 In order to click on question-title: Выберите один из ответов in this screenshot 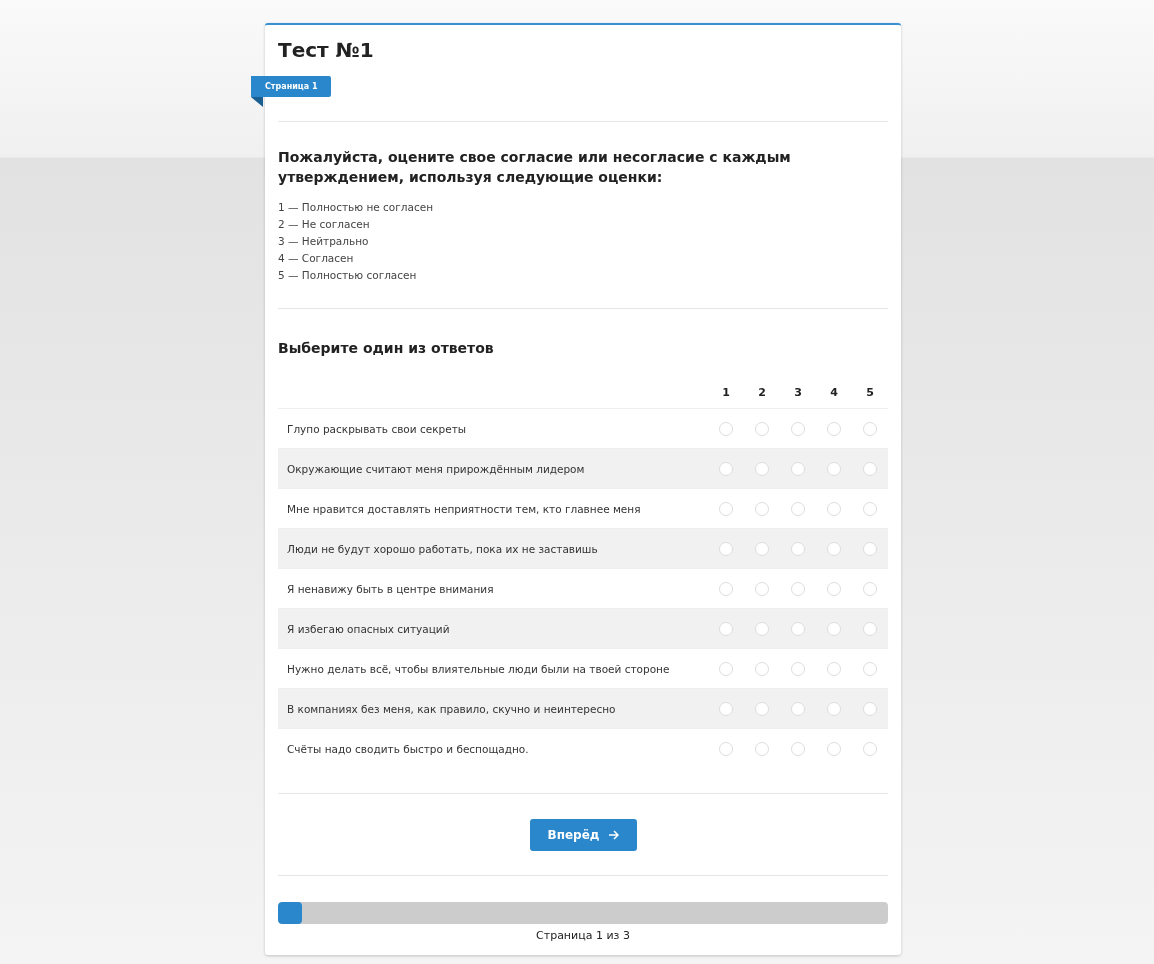, I will do `click(386, 348)`.